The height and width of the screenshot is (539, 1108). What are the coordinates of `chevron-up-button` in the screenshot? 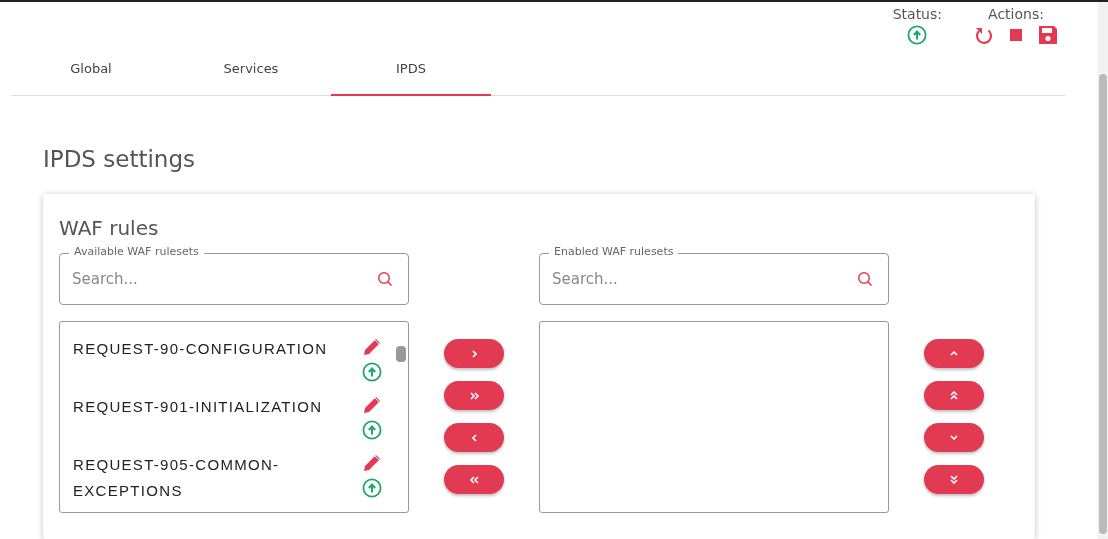 It's located at (954, 353).